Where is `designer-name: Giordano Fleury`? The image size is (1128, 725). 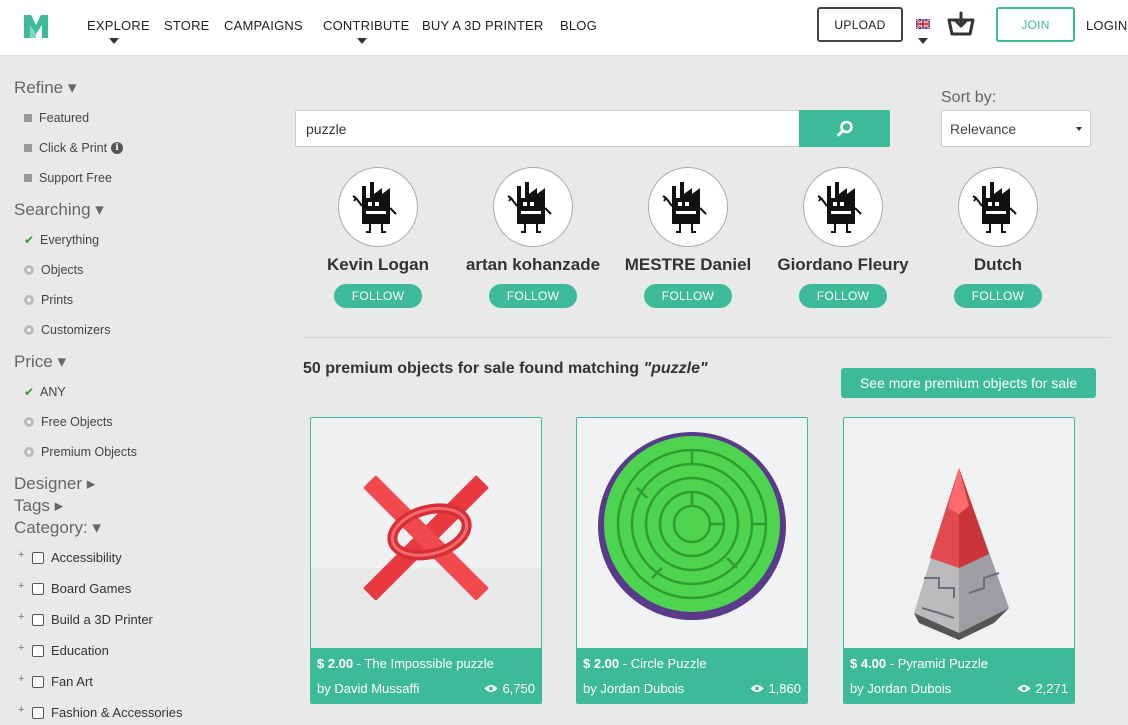 designer-name: Giordano Fleury is located at coordinates (843, 265).